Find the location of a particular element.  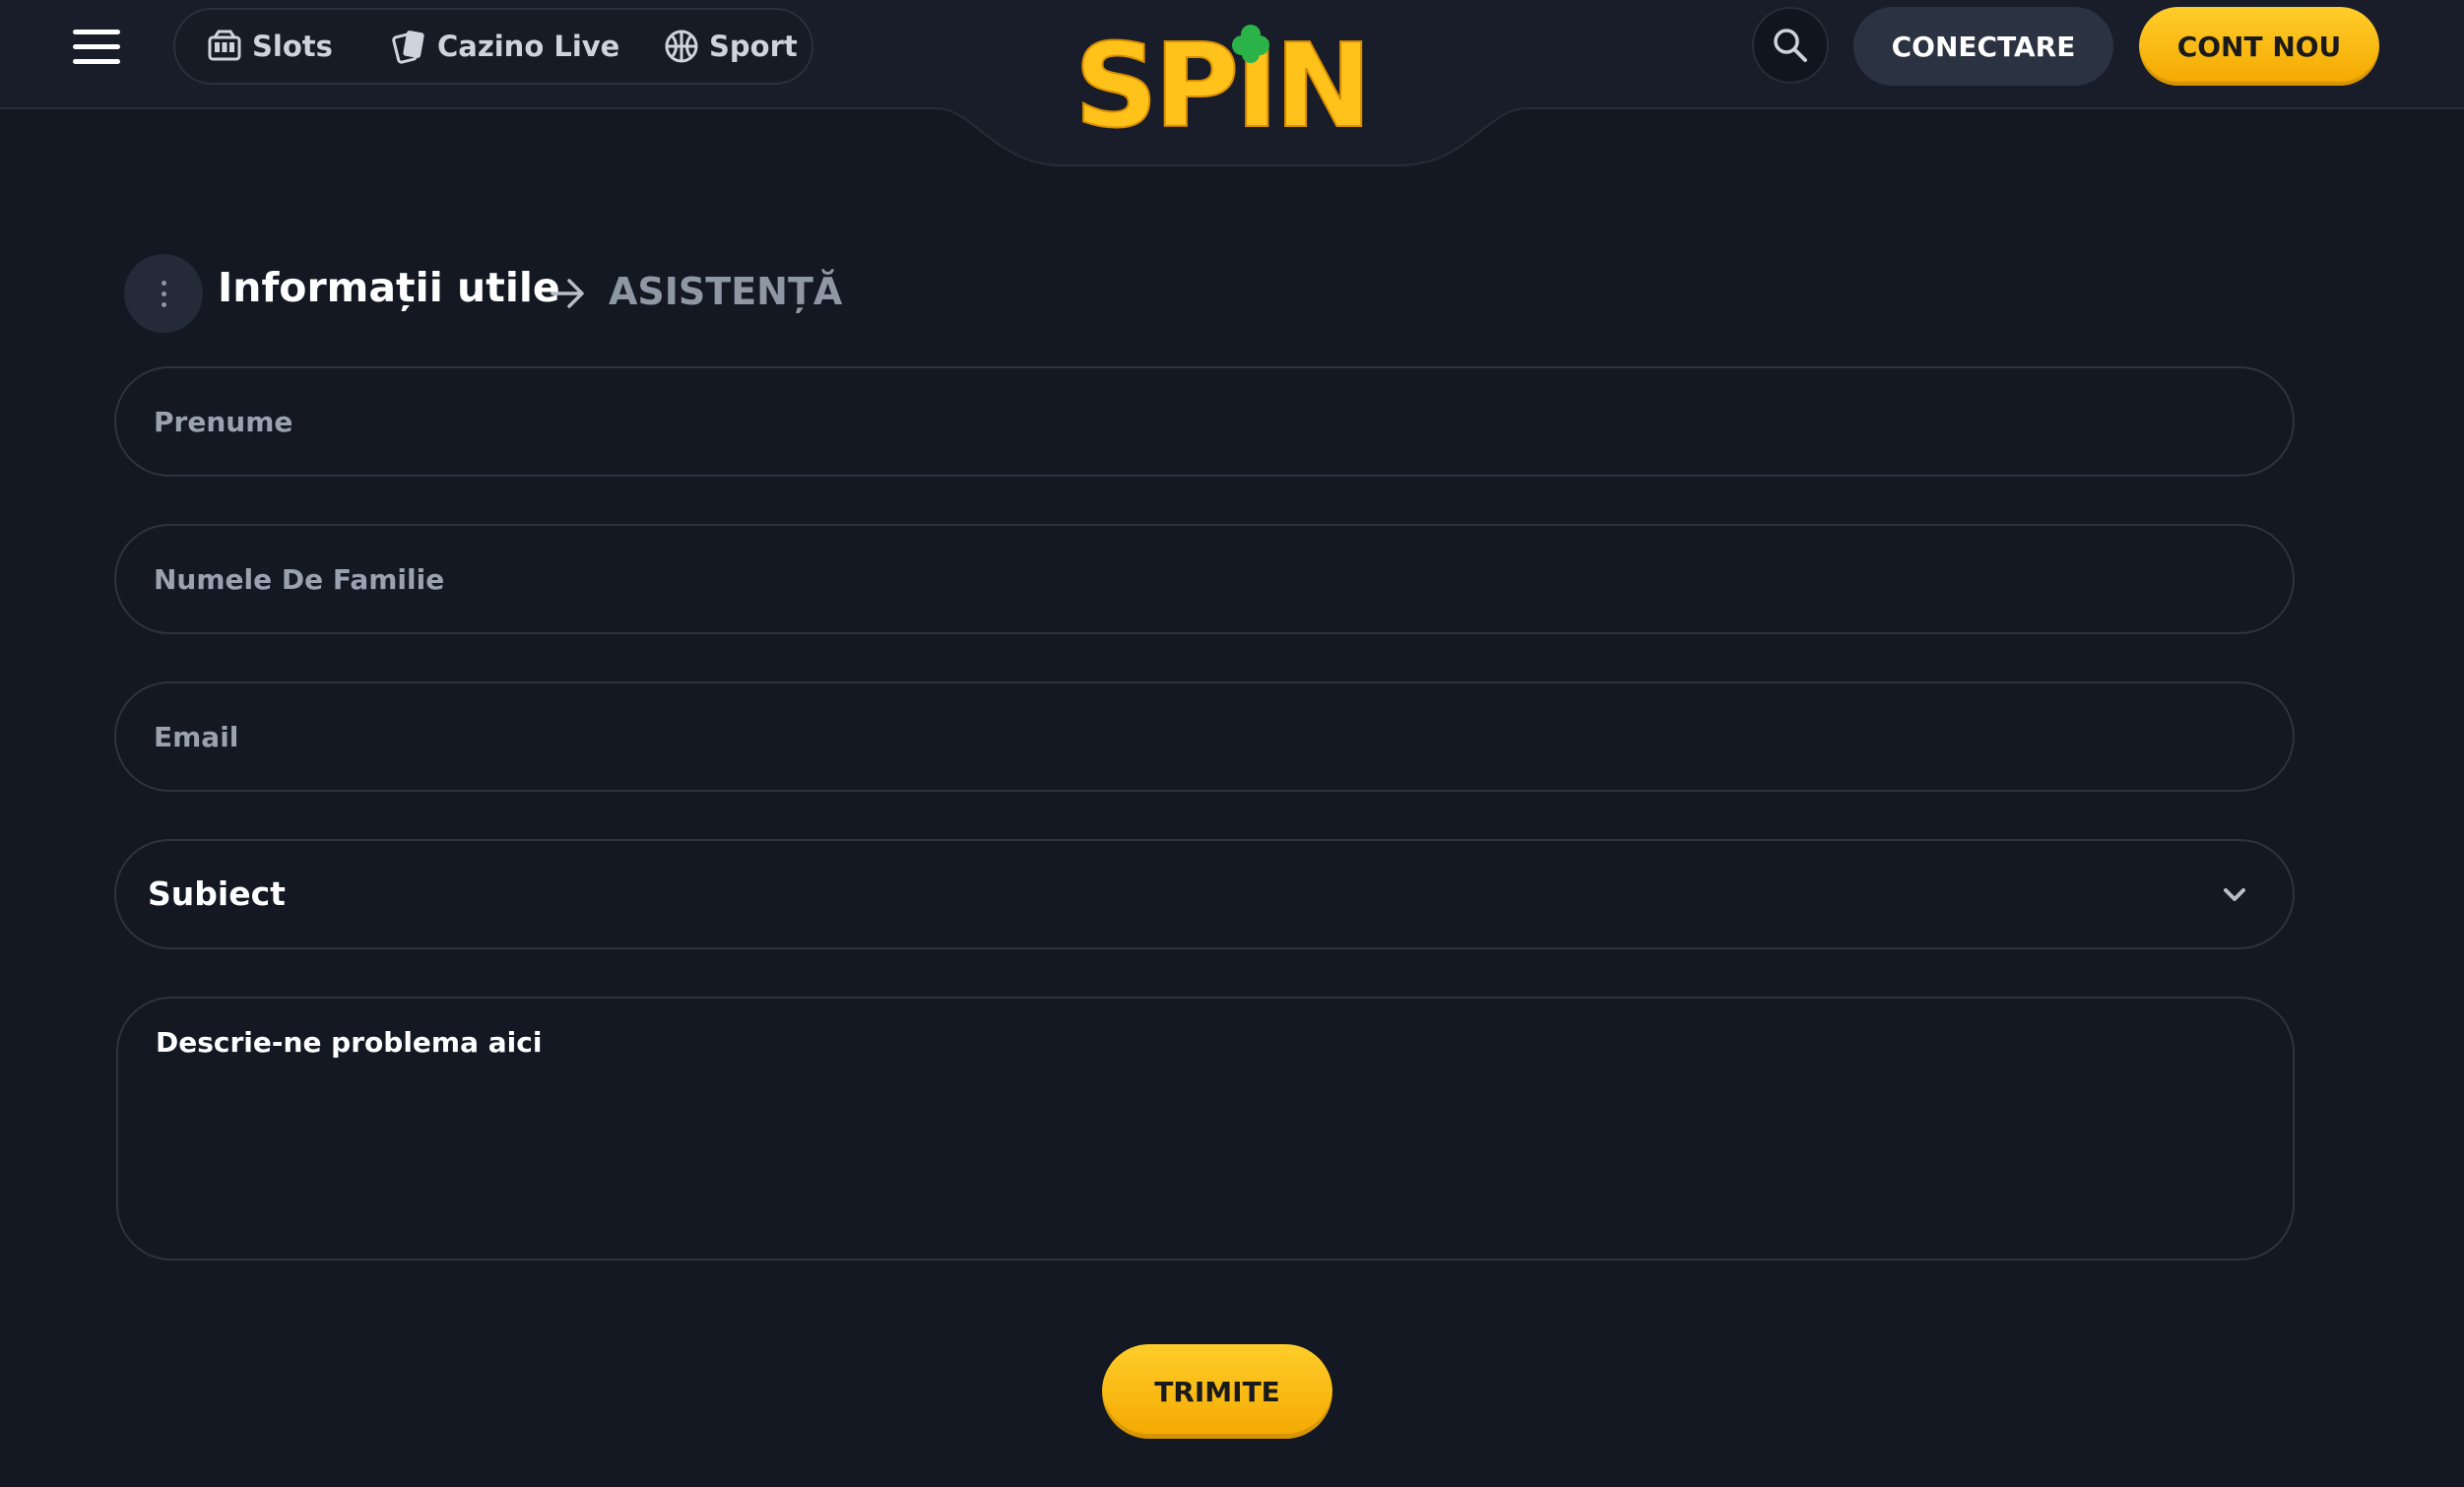

nav-slots: Slots is located at coordinates (270, 46).